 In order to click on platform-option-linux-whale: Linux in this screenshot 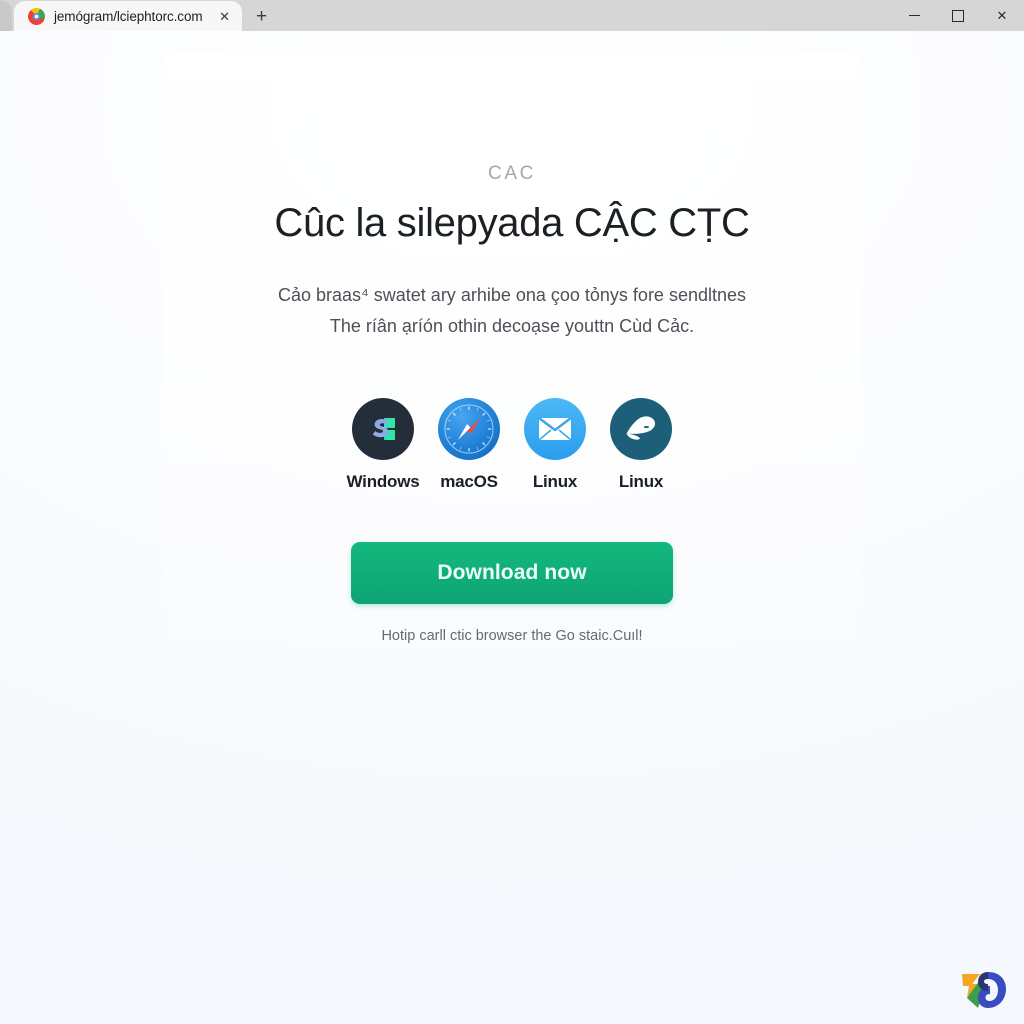, I will do `click(641, 444)`.